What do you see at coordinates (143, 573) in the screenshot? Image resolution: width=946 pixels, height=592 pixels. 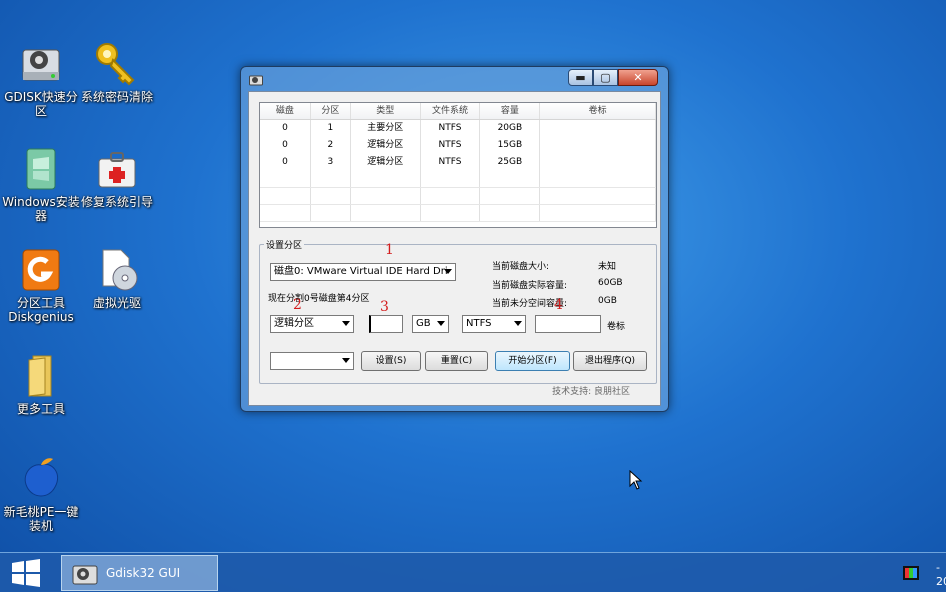 I see `taskbar-item-label: Gdisk32 GUI` at bounding box center [143, 573].